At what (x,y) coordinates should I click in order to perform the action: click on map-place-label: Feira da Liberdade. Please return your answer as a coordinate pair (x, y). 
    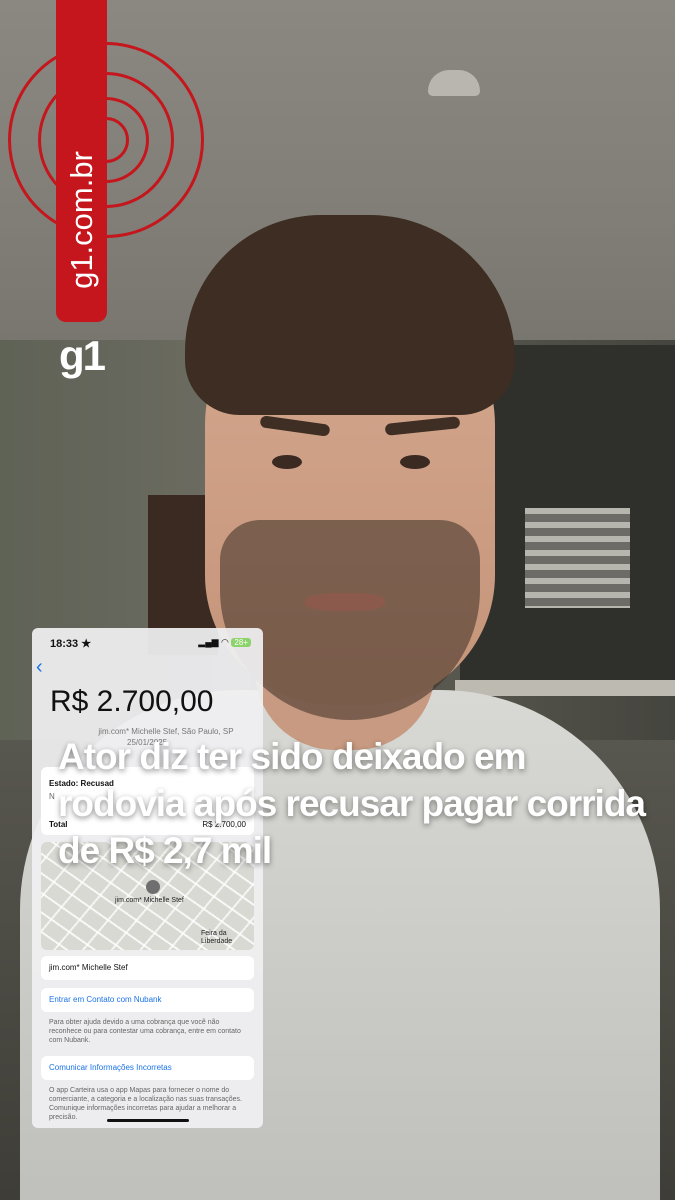
    Looking at the image, I should click on (217, 937).